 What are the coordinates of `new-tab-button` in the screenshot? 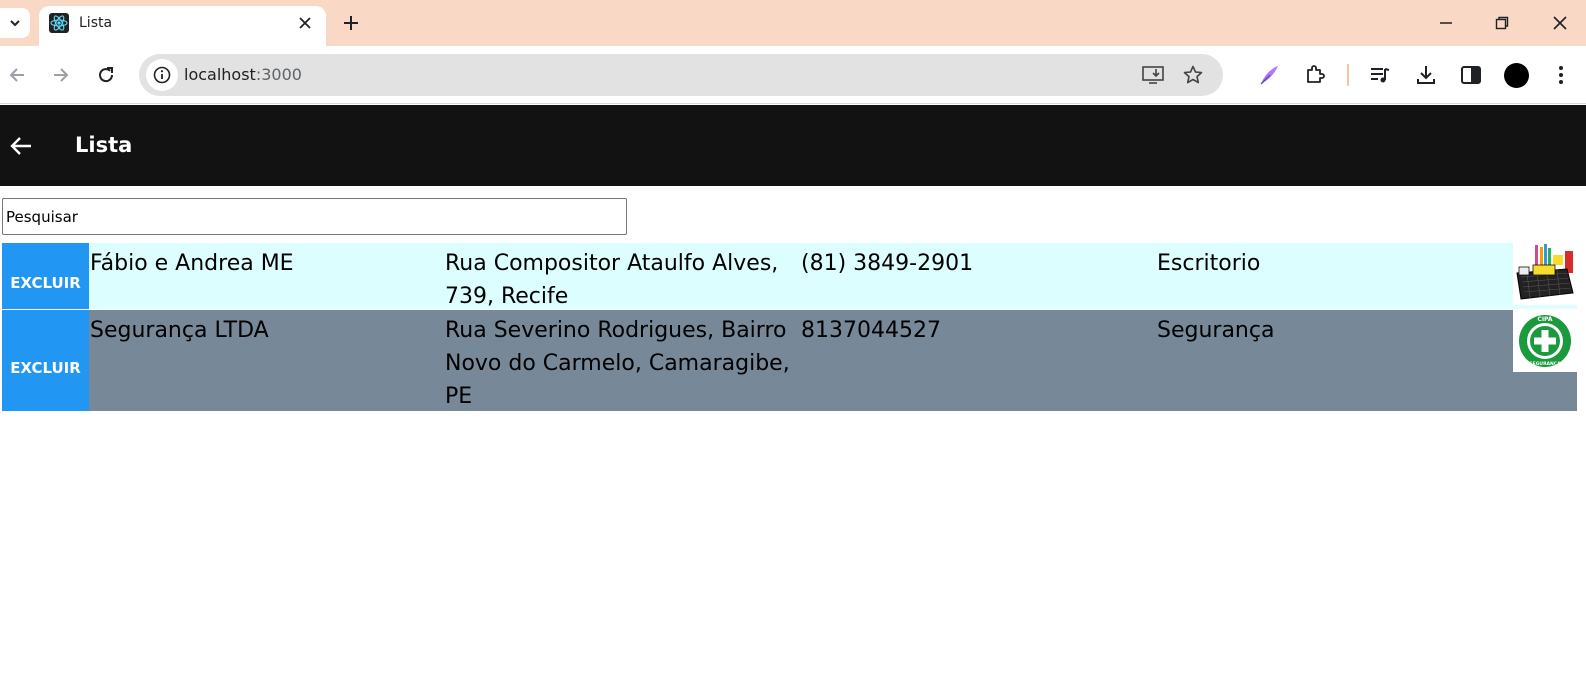 It's located at (351, 23).